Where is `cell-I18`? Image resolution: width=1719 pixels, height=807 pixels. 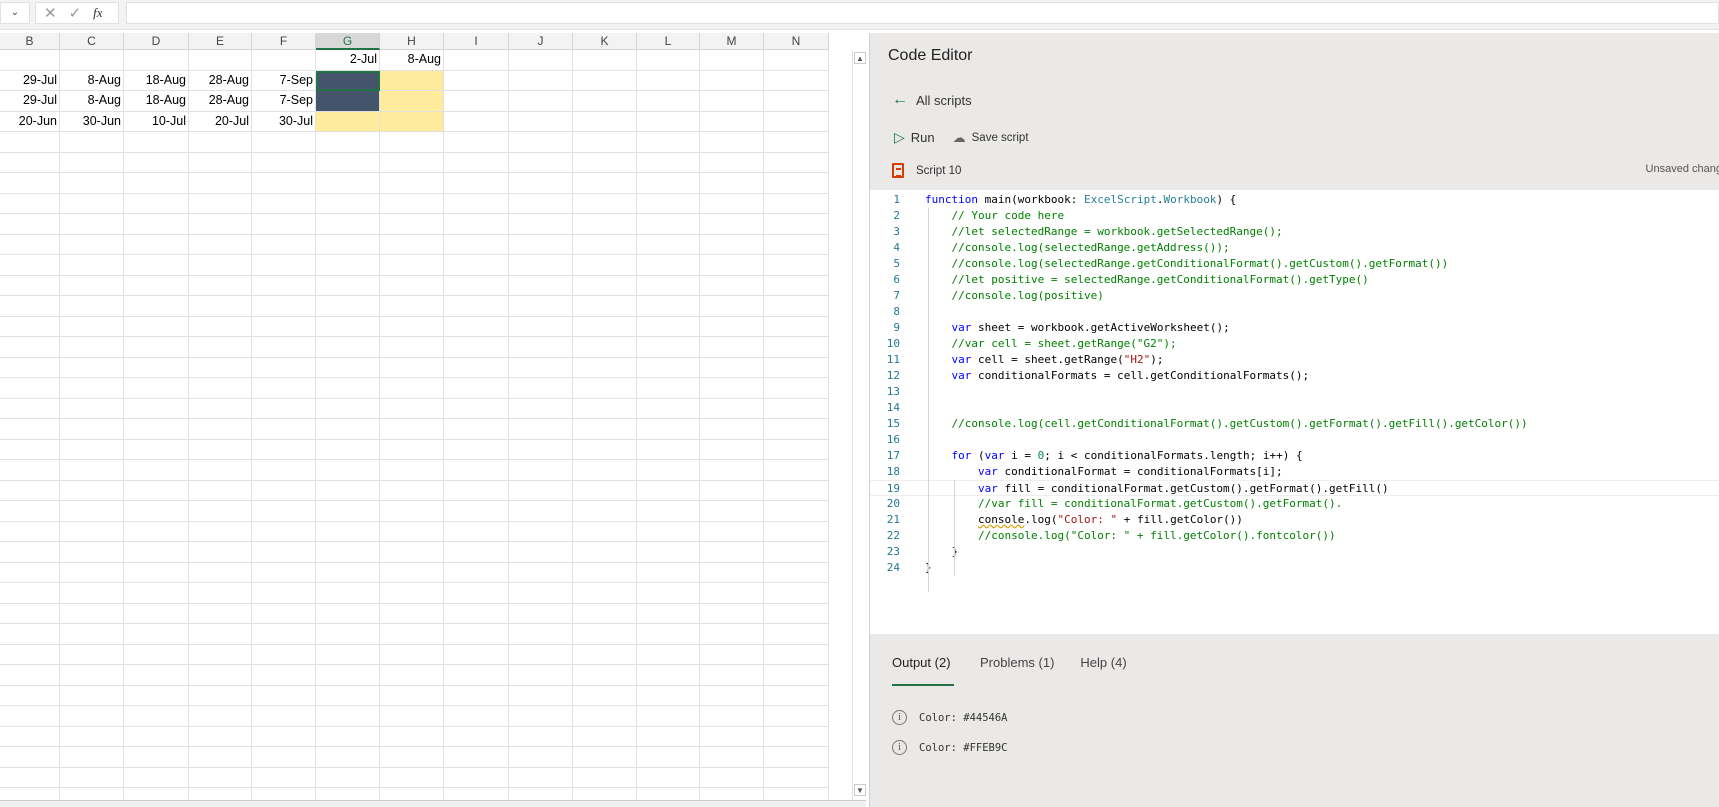 cell-I18 is located at coordinates (476, 408).